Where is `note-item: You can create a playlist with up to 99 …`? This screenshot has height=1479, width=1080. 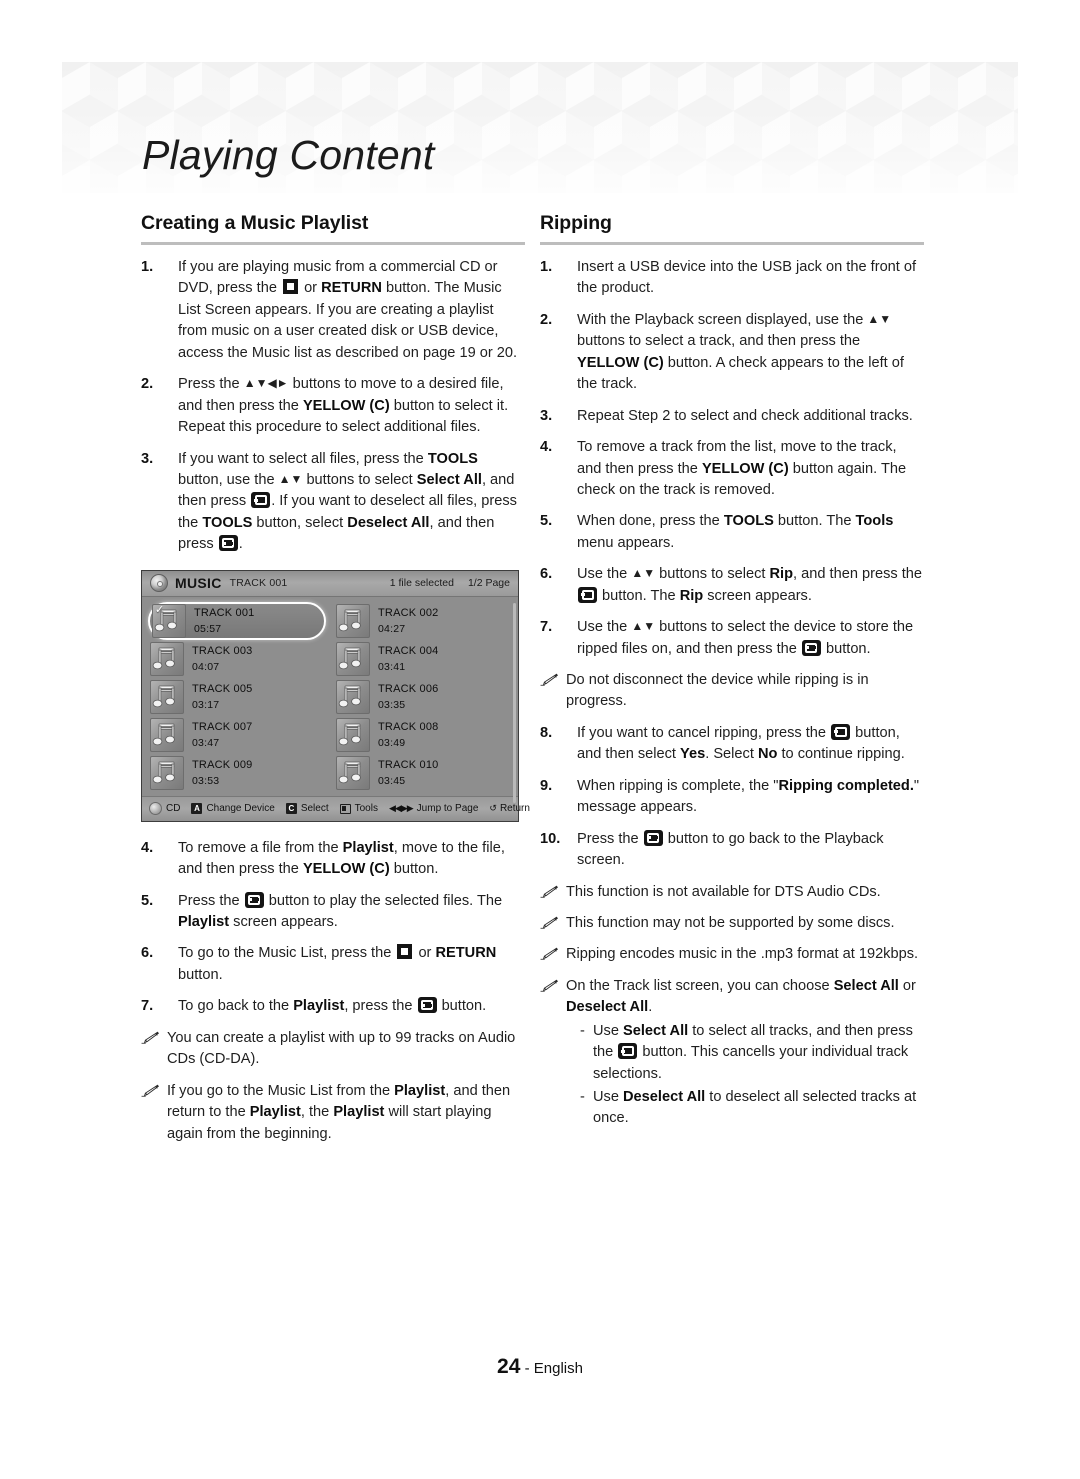
note-item: You can create a playlist with up to 99 … is located at coordinates (333, 1049).